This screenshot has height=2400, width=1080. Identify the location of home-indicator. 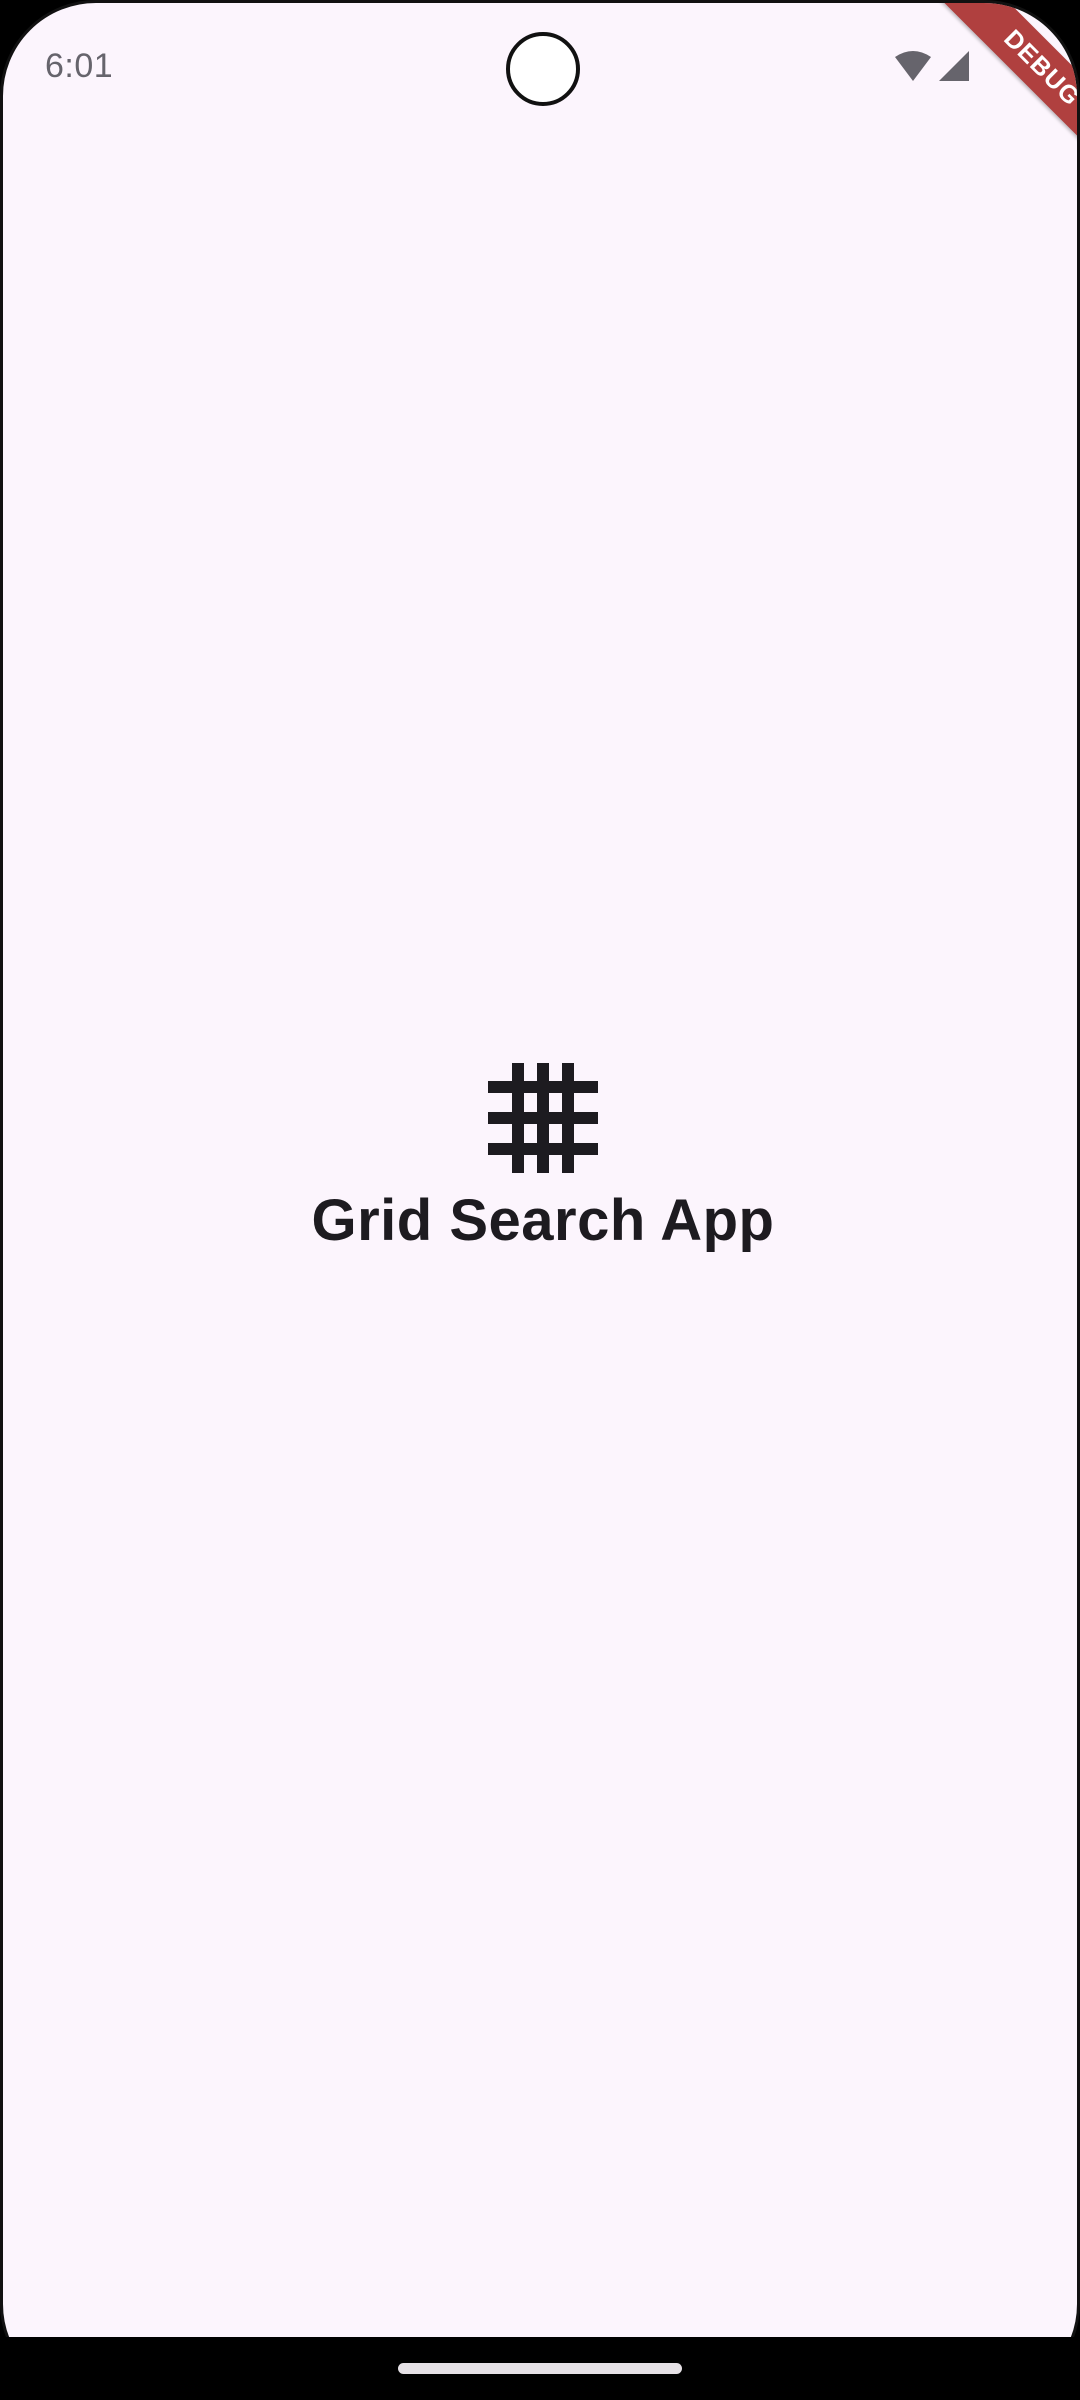
(540, 2368).